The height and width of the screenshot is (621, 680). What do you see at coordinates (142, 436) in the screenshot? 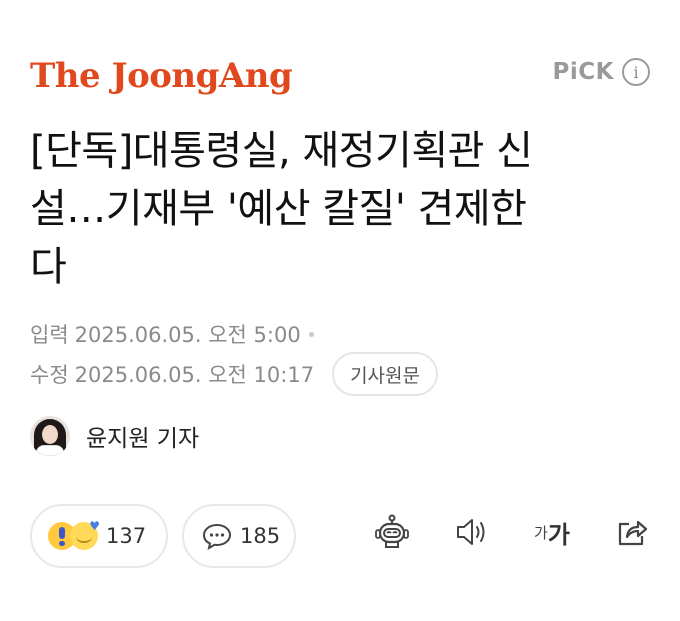
I see `reporter-name: 윤지원 기자` at bounding box center [142, 436].